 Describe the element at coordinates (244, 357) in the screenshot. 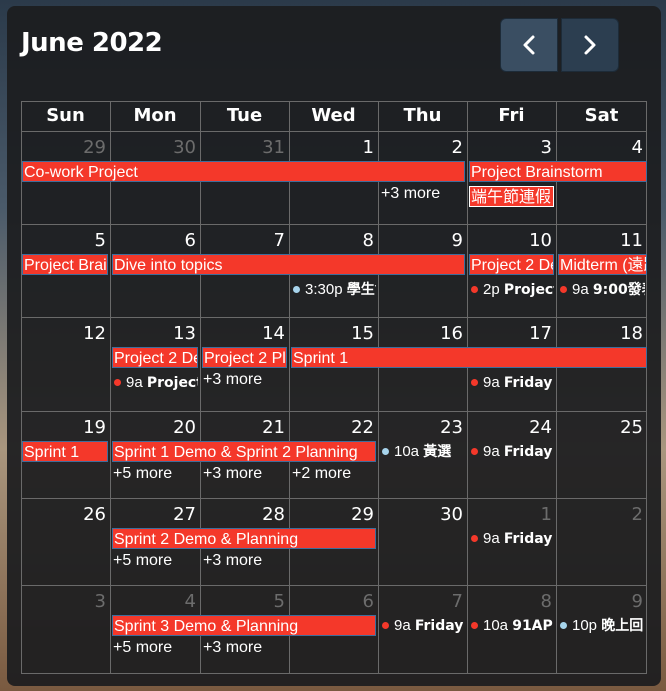

I see `event-bar: Project 2 Planning` at that location.